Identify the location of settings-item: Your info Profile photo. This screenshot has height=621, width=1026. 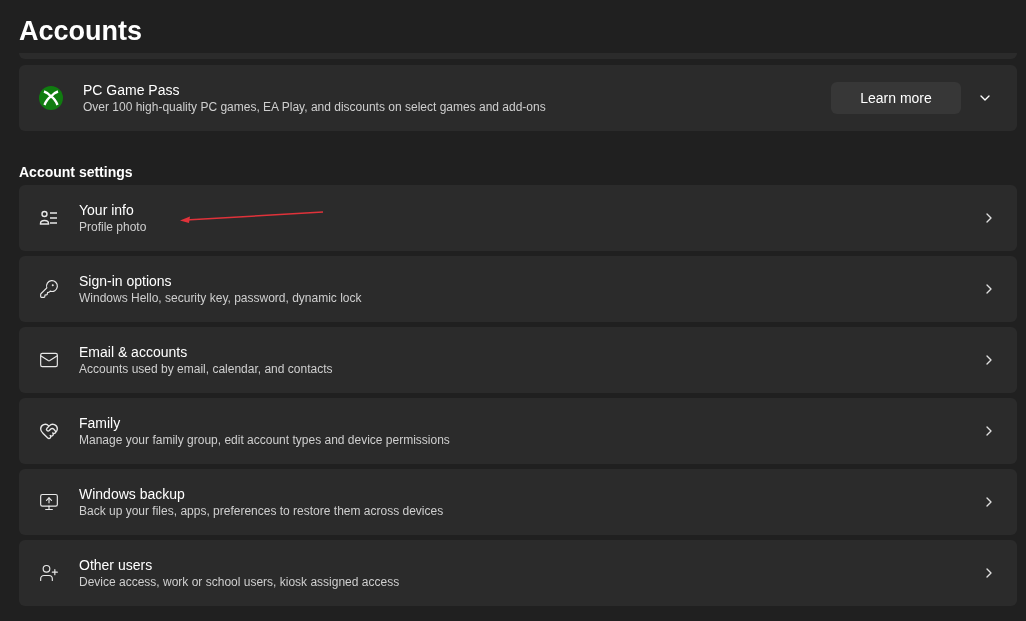
(518, 218).